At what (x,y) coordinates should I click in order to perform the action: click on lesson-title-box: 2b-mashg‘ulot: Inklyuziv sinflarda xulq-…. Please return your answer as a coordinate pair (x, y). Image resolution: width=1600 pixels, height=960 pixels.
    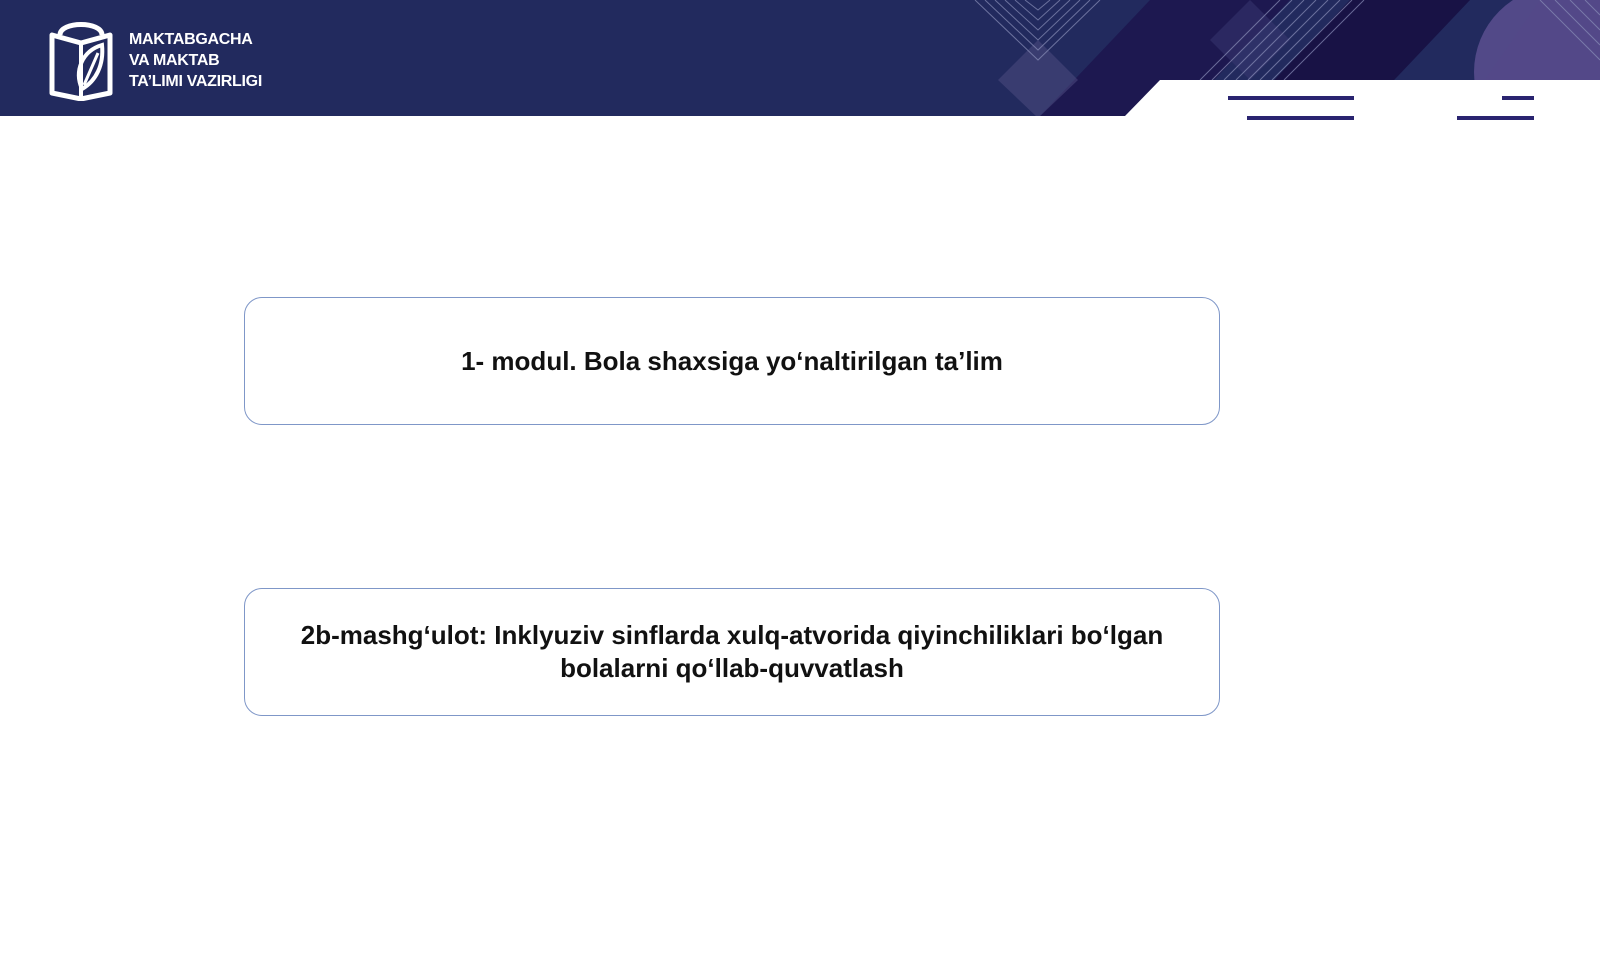
    Looking at the image, I should click on (732, 652).